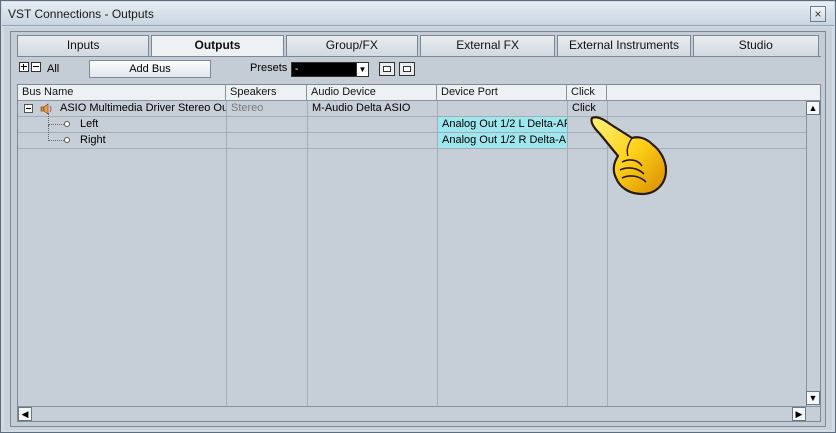  I want to click on speaker-icon, so click(46, 109).